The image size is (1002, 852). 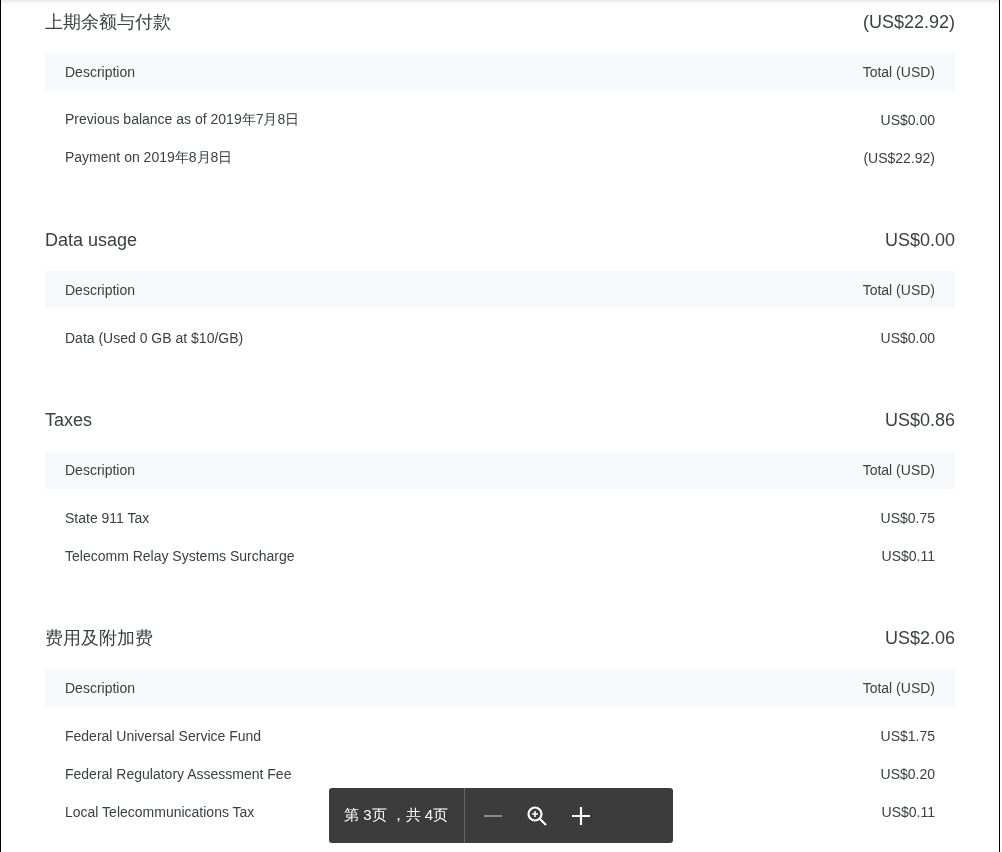 What do you see at coordinates (396, 815) in the screenshot?
I see `page-indicator: 第 3页 ，共 4页` at bounding box center [396, 815].